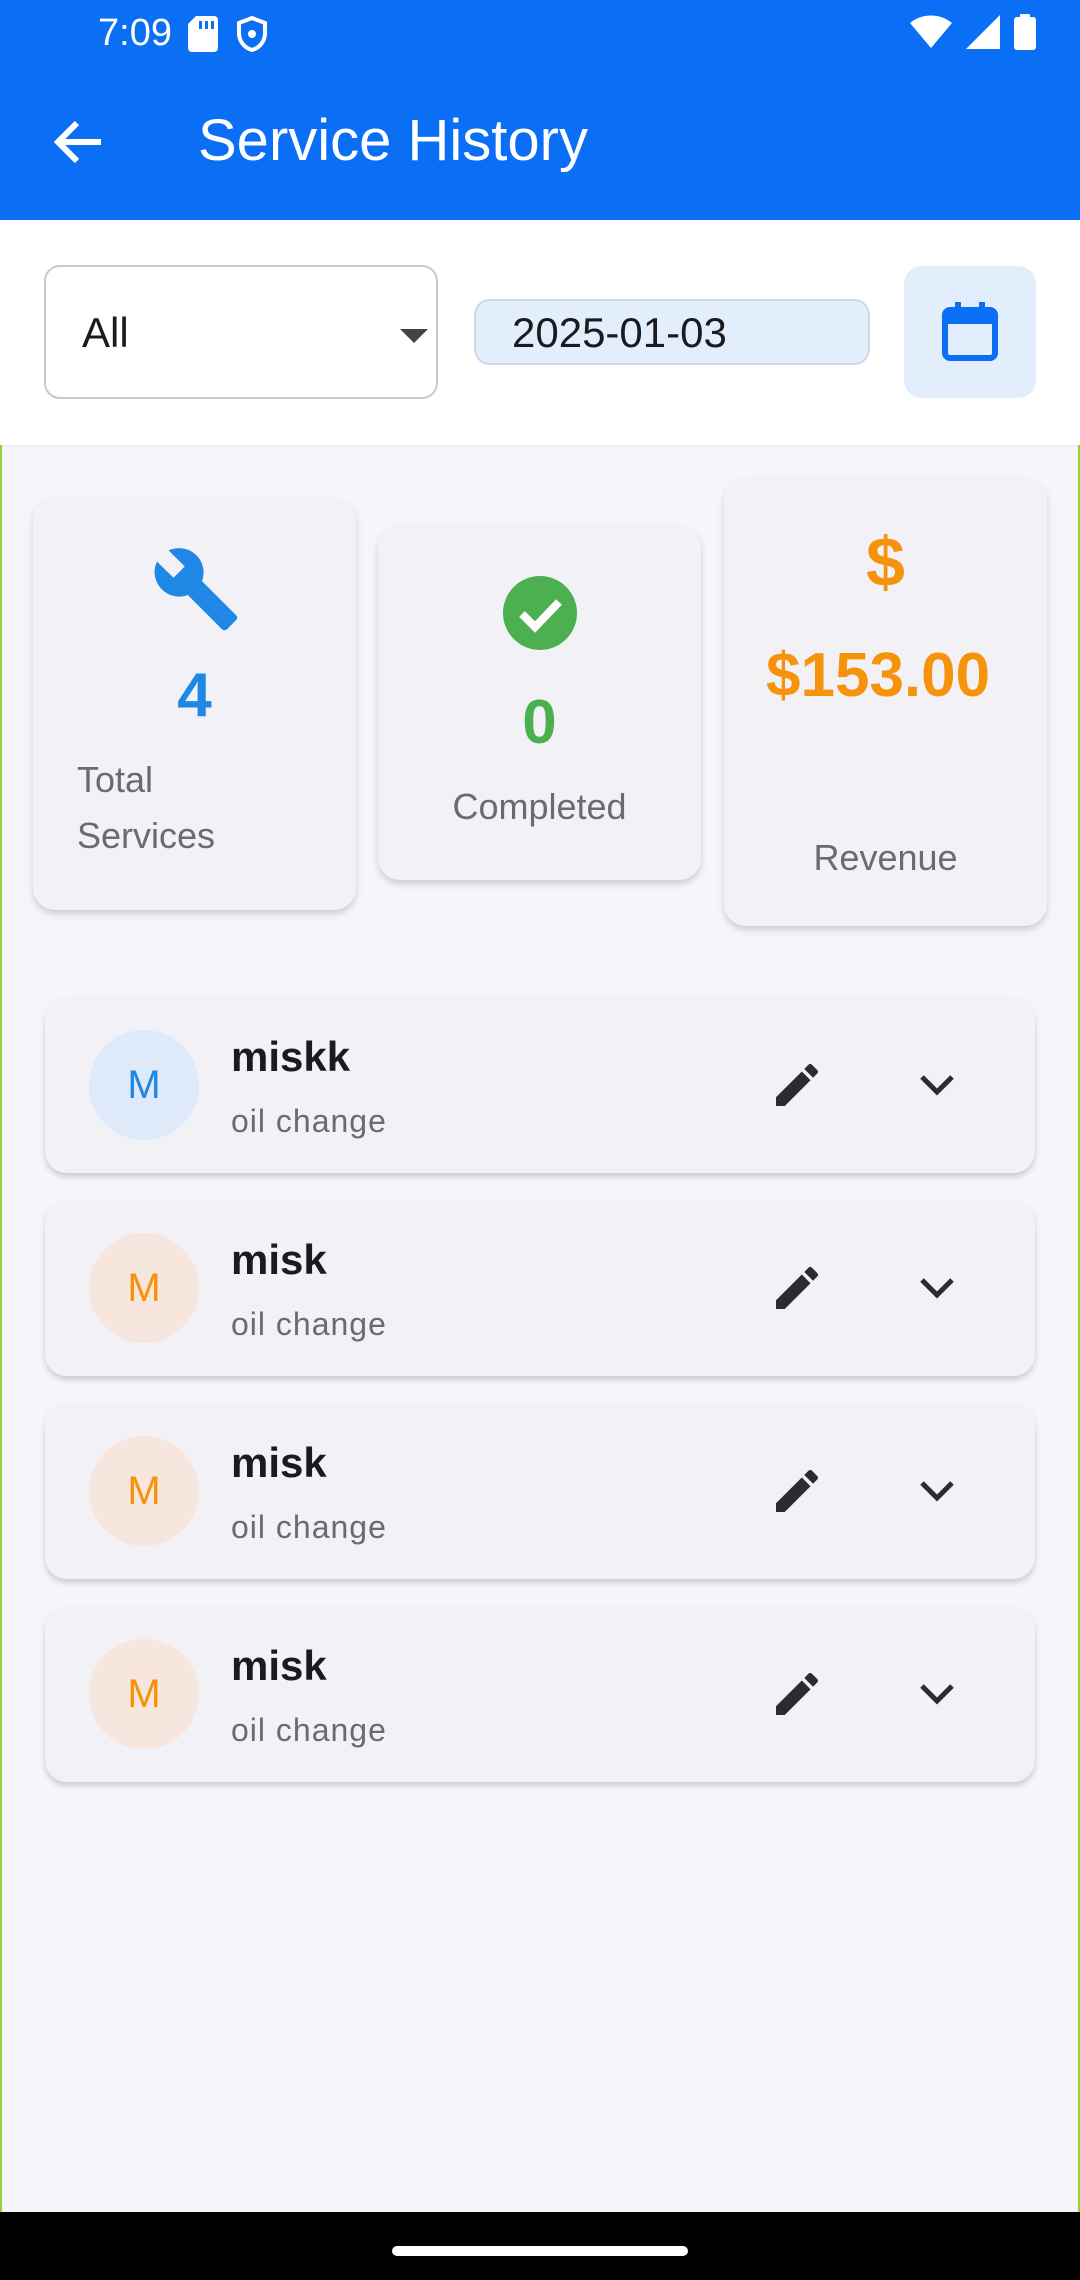 This screenshot has width=1080, height=2280. I want to click on total-services-label: Total Services, so click(146, 807).